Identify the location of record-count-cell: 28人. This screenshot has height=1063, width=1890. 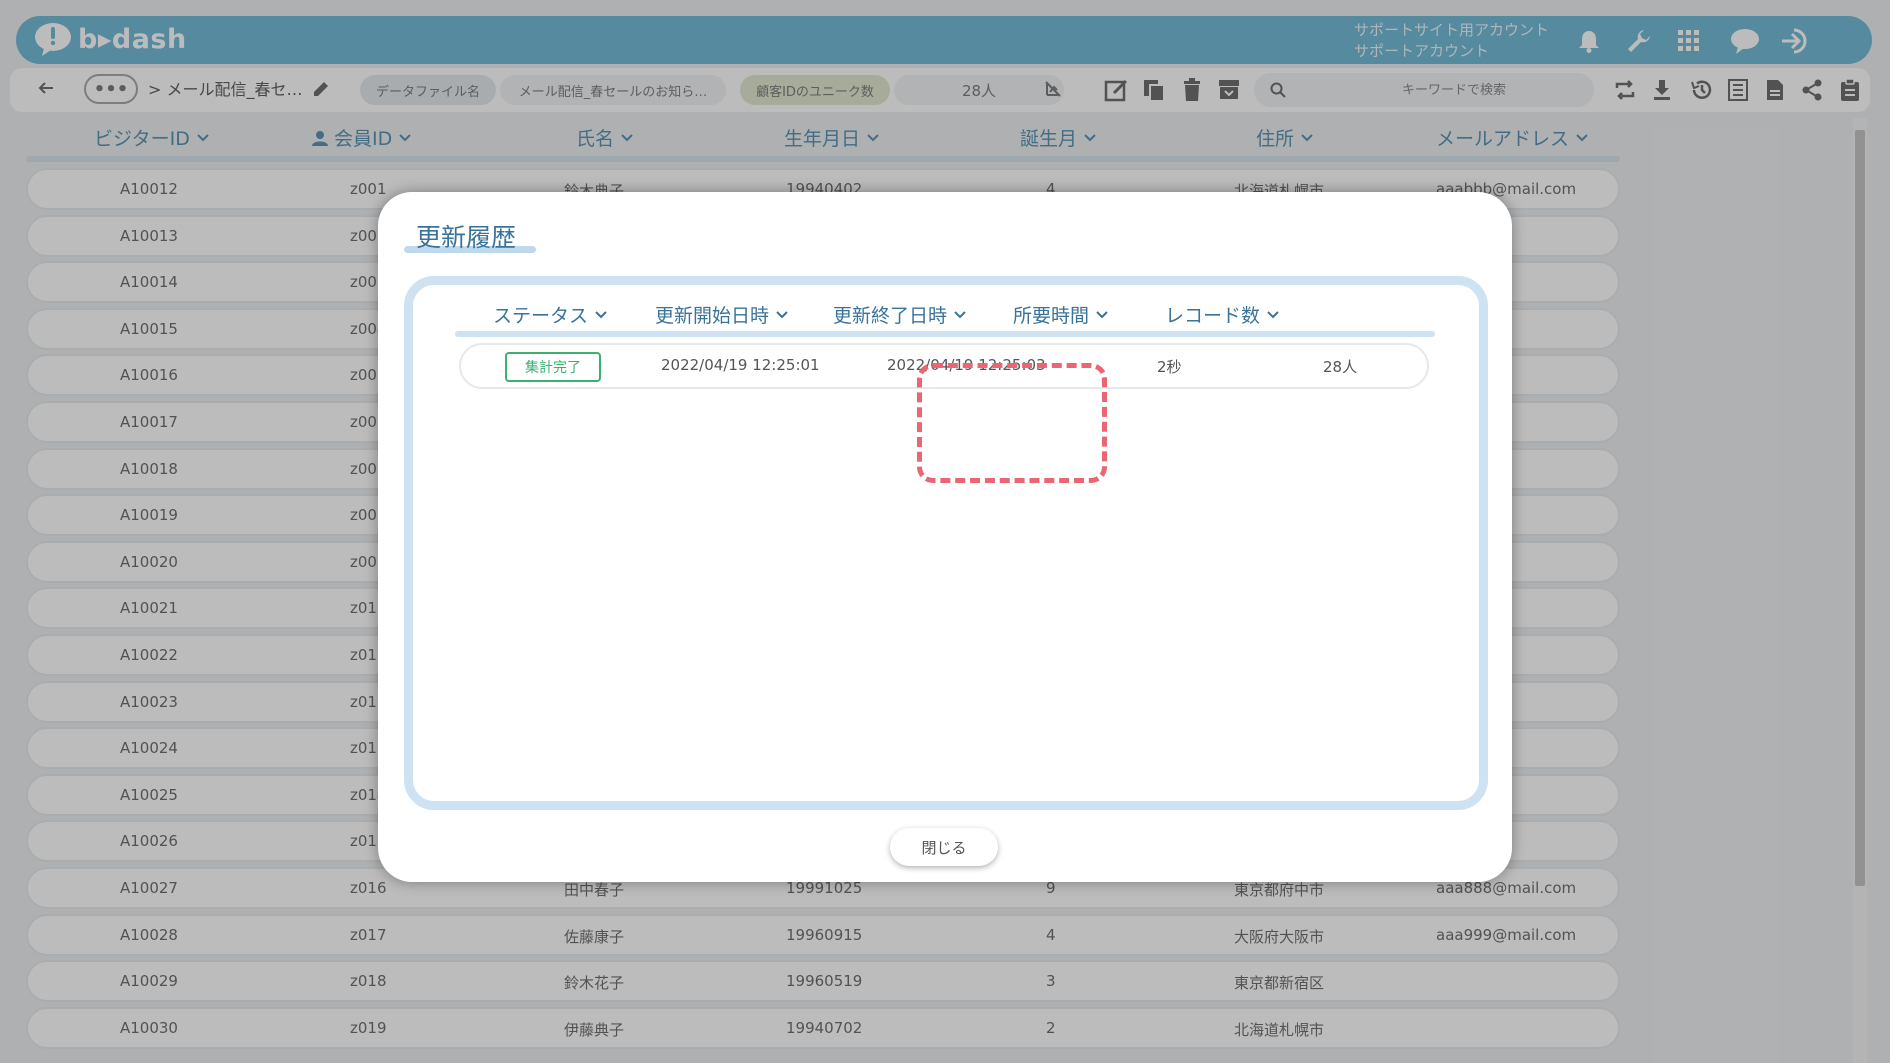
(1340, 367).